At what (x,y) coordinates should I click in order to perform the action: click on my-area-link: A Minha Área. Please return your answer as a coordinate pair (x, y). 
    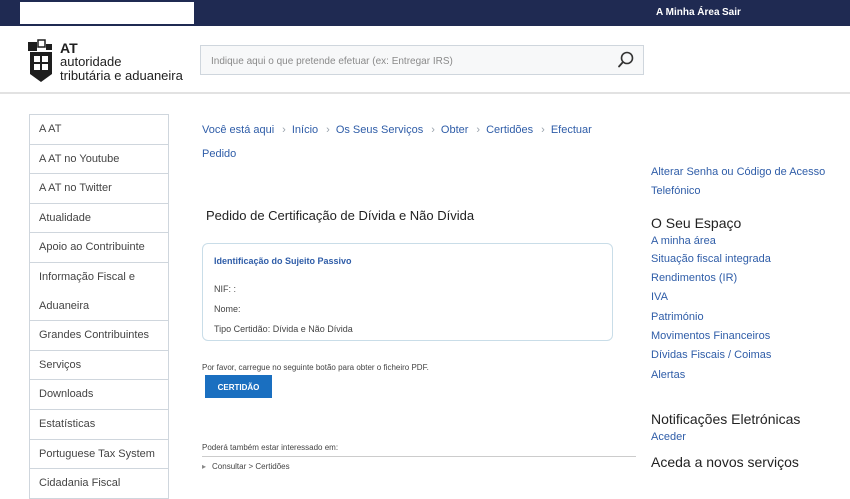
    Looking at the image, I should click on (688, 12).